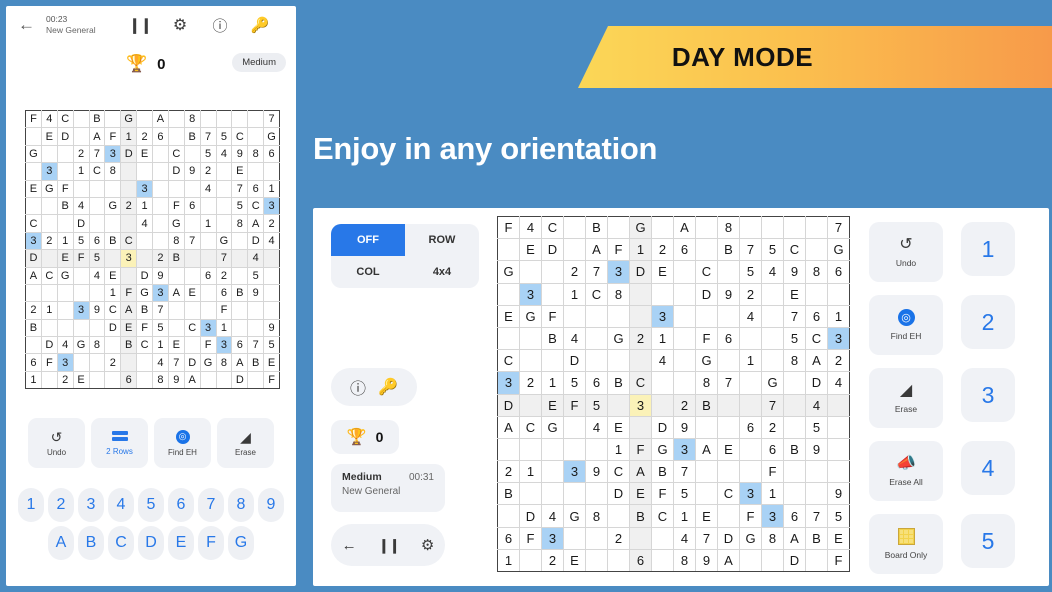 The height and width of the screenshot is (592, 1052). Describe the element at coordinates (684, 427) in the screenshot. I see `sudoku-cell: 9` at that location.